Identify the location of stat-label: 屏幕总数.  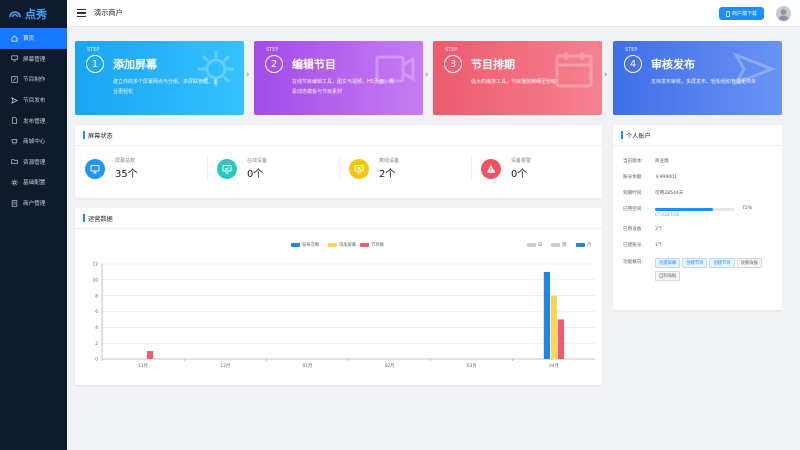
(125, 161).